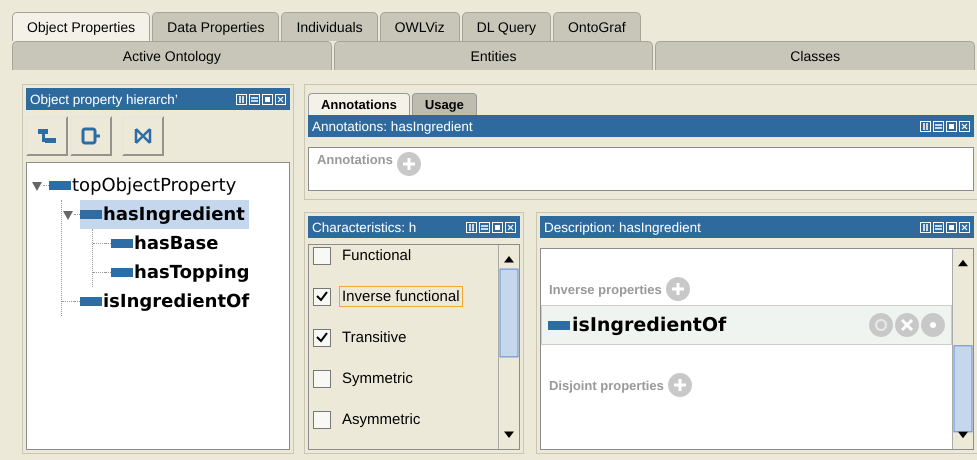  I want to click on sibling-icon, so click(91, 136).